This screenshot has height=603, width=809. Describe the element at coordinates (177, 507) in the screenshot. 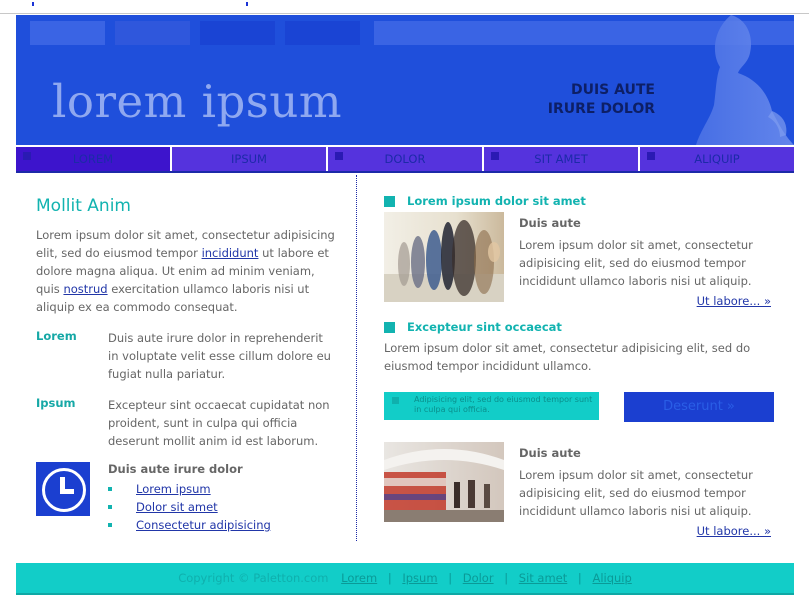

I see `list-link: Dolor sit amet` at that location.